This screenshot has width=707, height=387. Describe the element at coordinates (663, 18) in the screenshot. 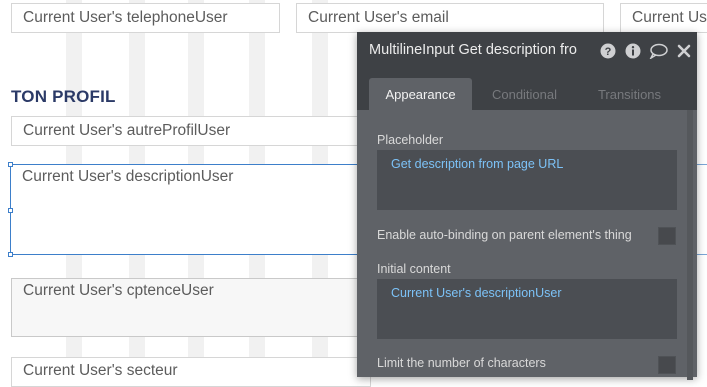

I see `third-field: Current Use` at that location.